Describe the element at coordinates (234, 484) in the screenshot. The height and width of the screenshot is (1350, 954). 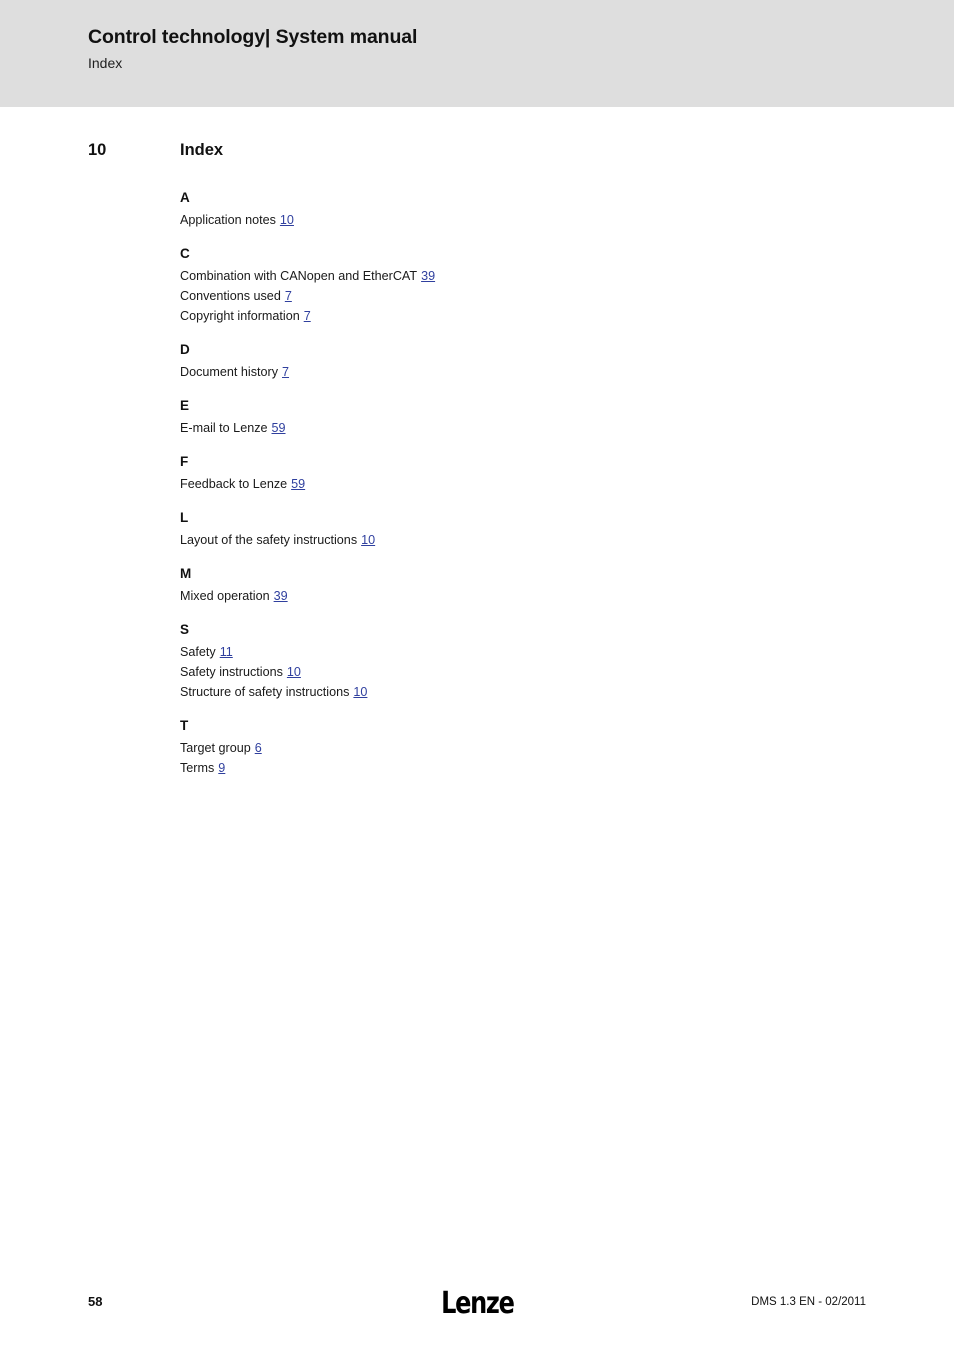
I see `index-entry-label: Feedback to Lenze` at that location.